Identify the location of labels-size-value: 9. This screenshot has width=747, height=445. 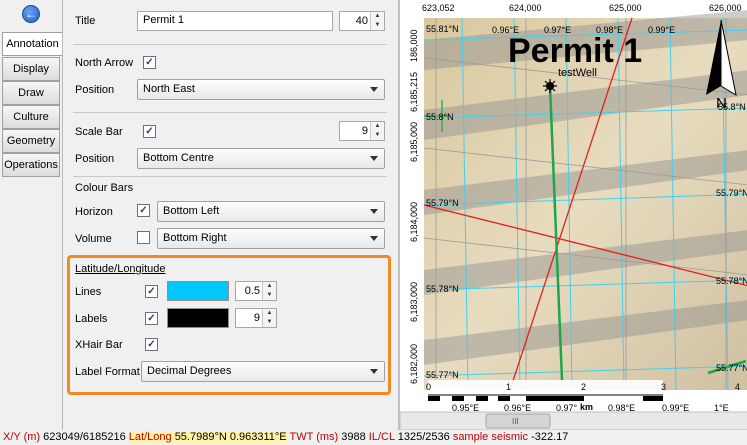
(256, 318).